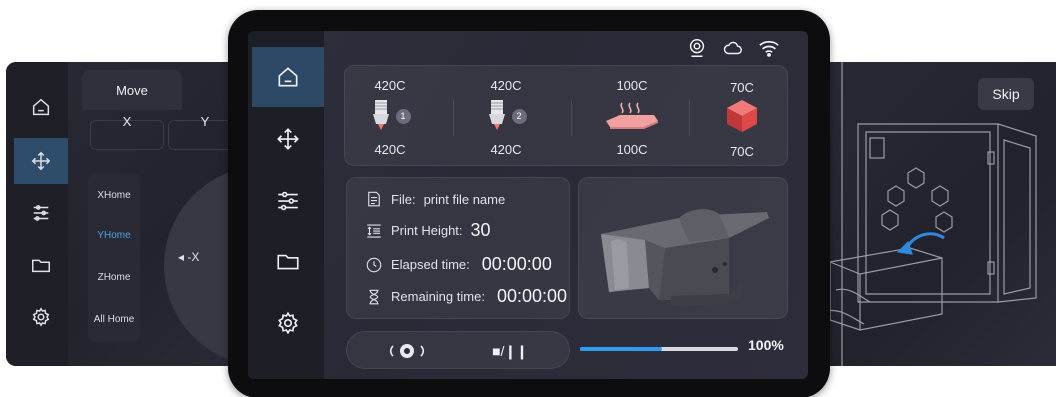 The width and height of the screenshot is (1056, 397). I want to click on elapsed-time-row: Elapsed time: 00:00:00, so click(458, 264).